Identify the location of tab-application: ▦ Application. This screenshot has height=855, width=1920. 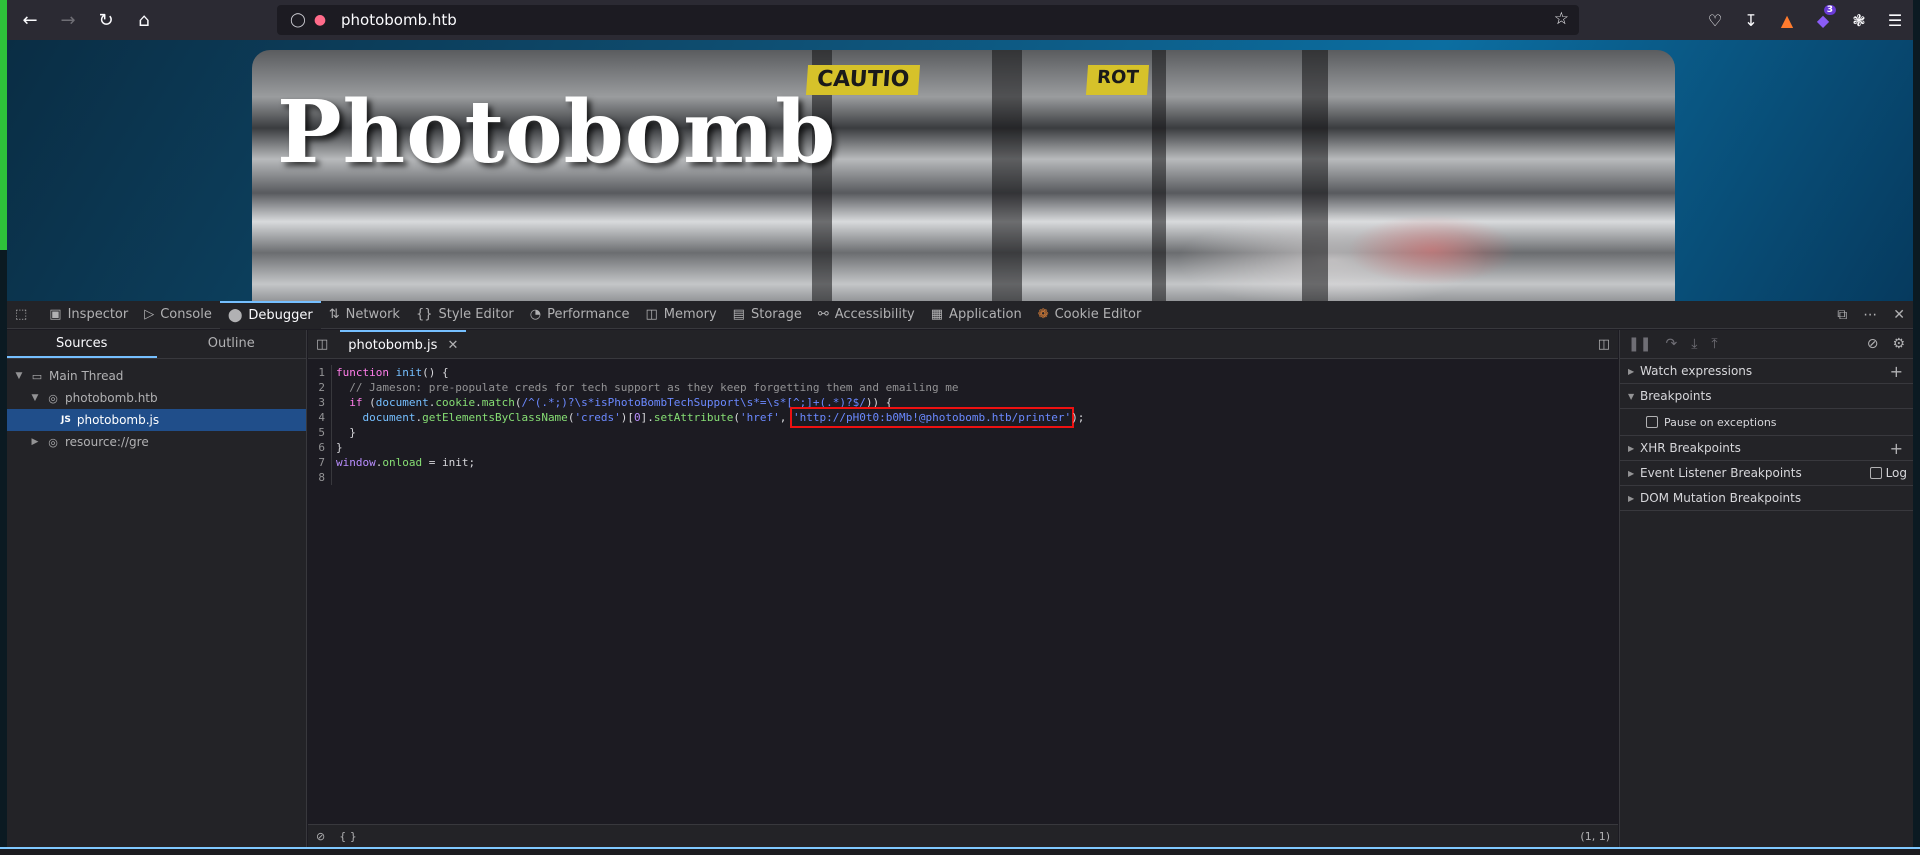
(976, 315).